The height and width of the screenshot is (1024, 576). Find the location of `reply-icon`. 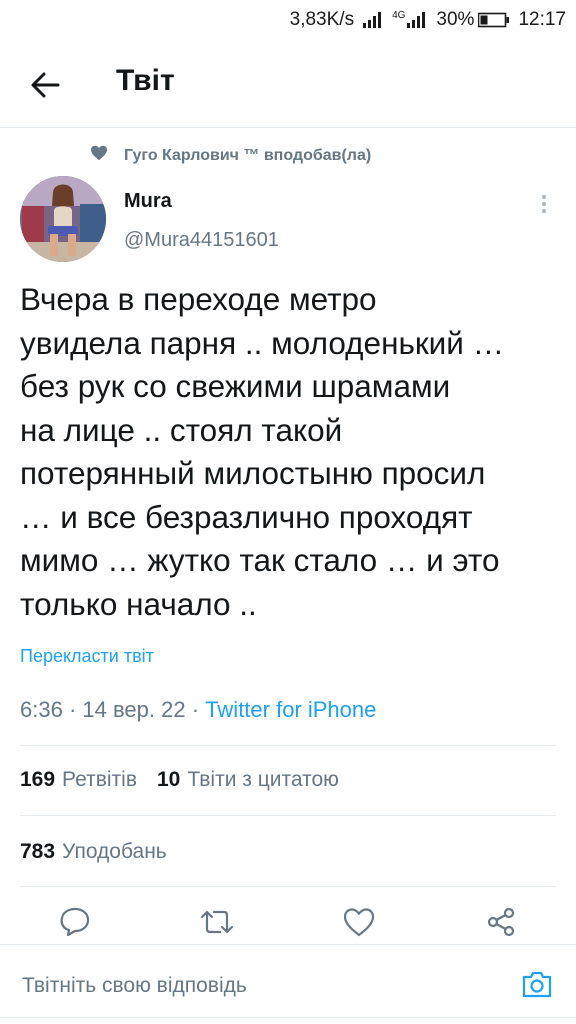

reply-icon is located at coordinates (75, 922).